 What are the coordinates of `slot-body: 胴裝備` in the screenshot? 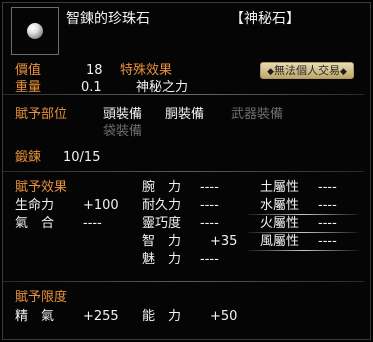 It's located at (185, 114).